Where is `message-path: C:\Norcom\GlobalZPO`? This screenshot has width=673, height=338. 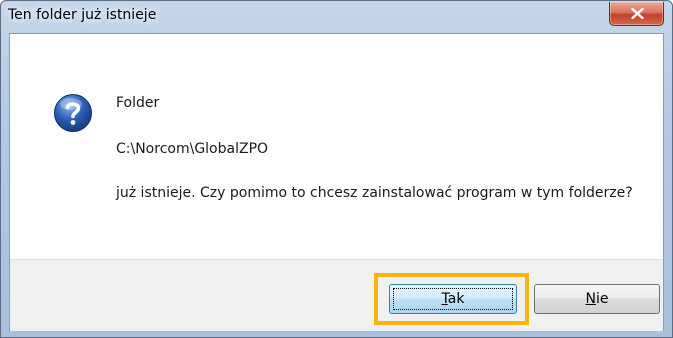
message-path: C:\Norcom\GlobalZPO is located at coordinates (192, 149).